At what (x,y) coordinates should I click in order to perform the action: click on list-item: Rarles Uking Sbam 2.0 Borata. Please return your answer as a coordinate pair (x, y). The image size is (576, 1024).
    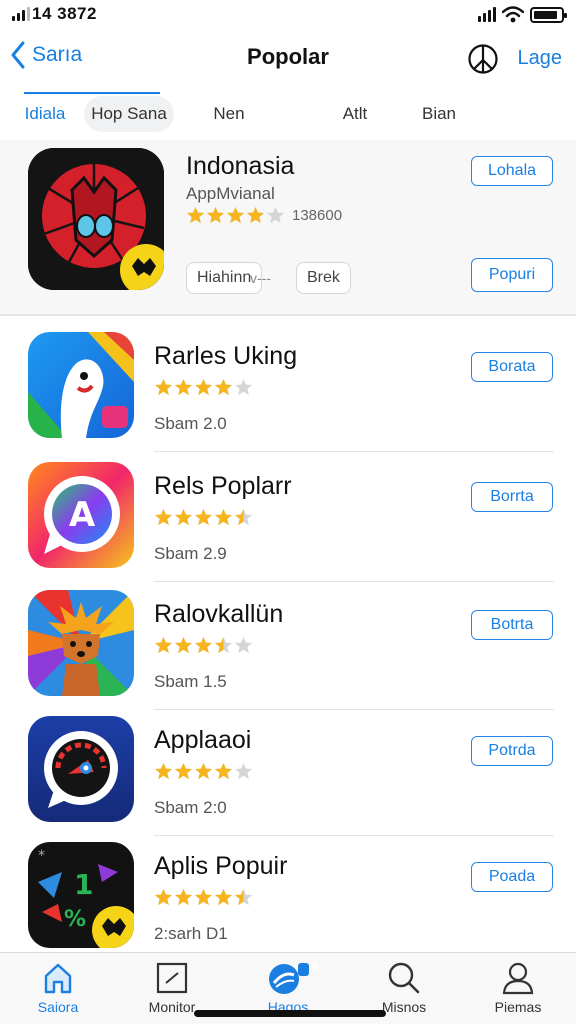
    Looking at the image, I should click on (288, 387).